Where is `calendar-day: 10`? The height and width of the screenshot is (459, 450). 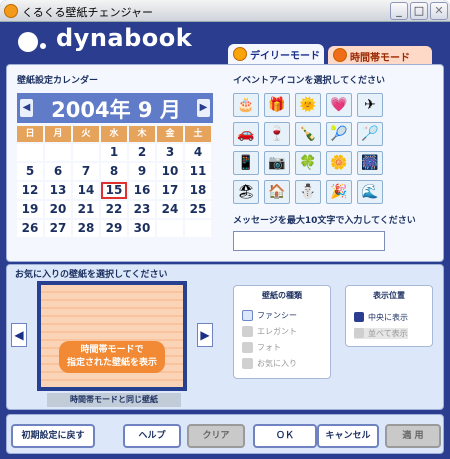
calendar-day: 10 is located at coordinates (170, 171).